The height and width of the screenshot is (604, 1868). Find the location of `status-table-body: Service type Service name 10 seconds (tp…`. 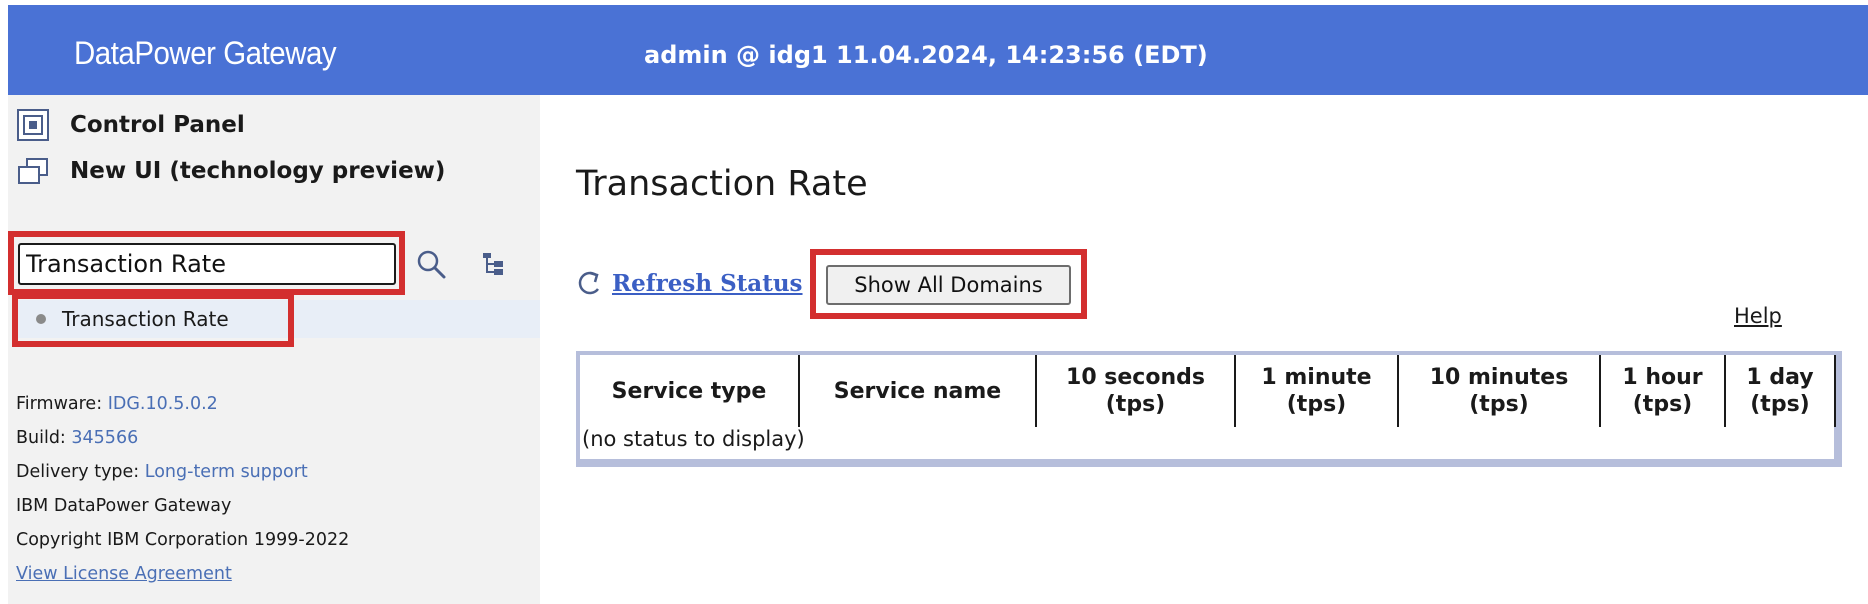

status-table-body: Service type Service name 10 seconds (tp… is located at coordinates (1208, 407).